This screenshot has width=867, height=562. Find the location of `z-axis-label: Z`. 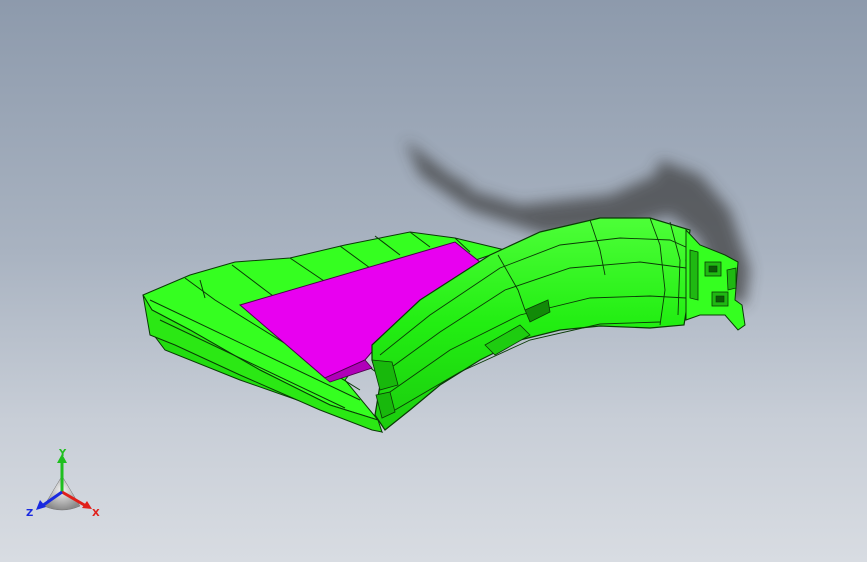

z-axis-label: Z is located at coordinates (29, 513).